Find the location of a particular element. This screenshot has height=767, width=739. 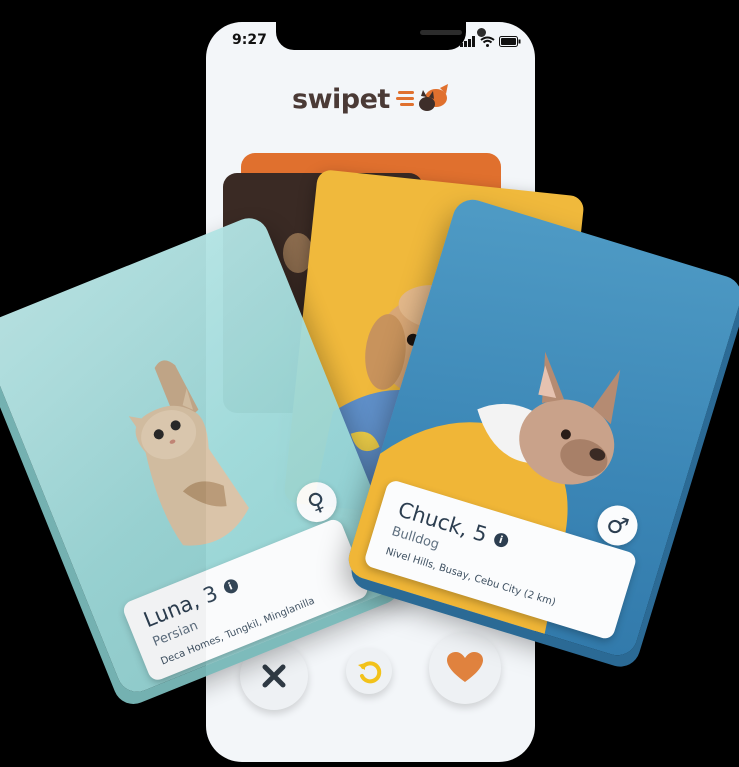

signal-icon is located at coordinates (467, 41).